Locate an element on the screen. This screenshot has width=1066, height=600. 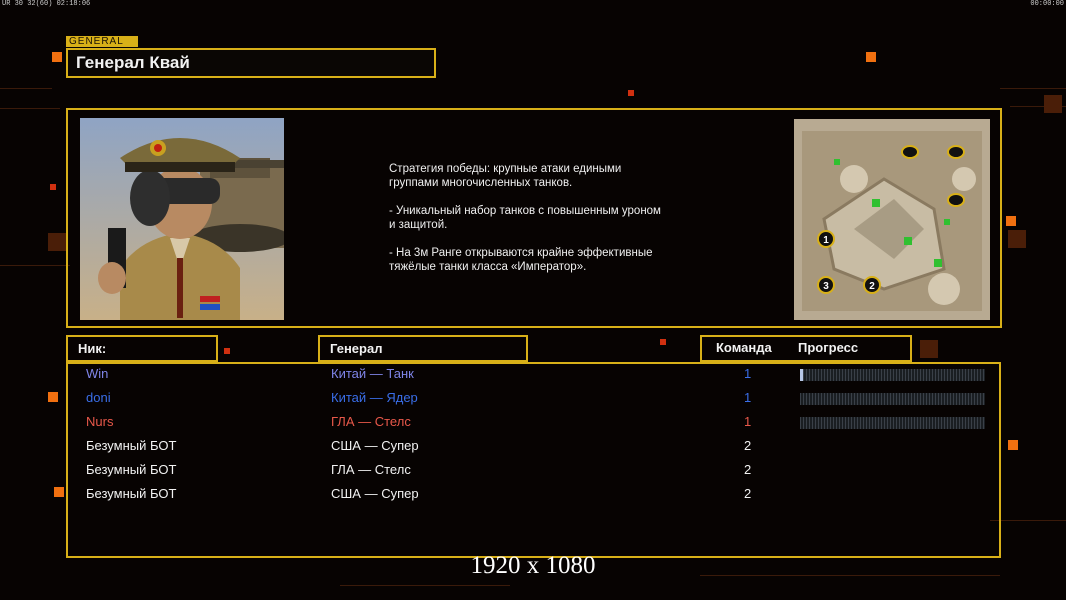
start-marker-2: 2 is located at coordinates (872, 285).